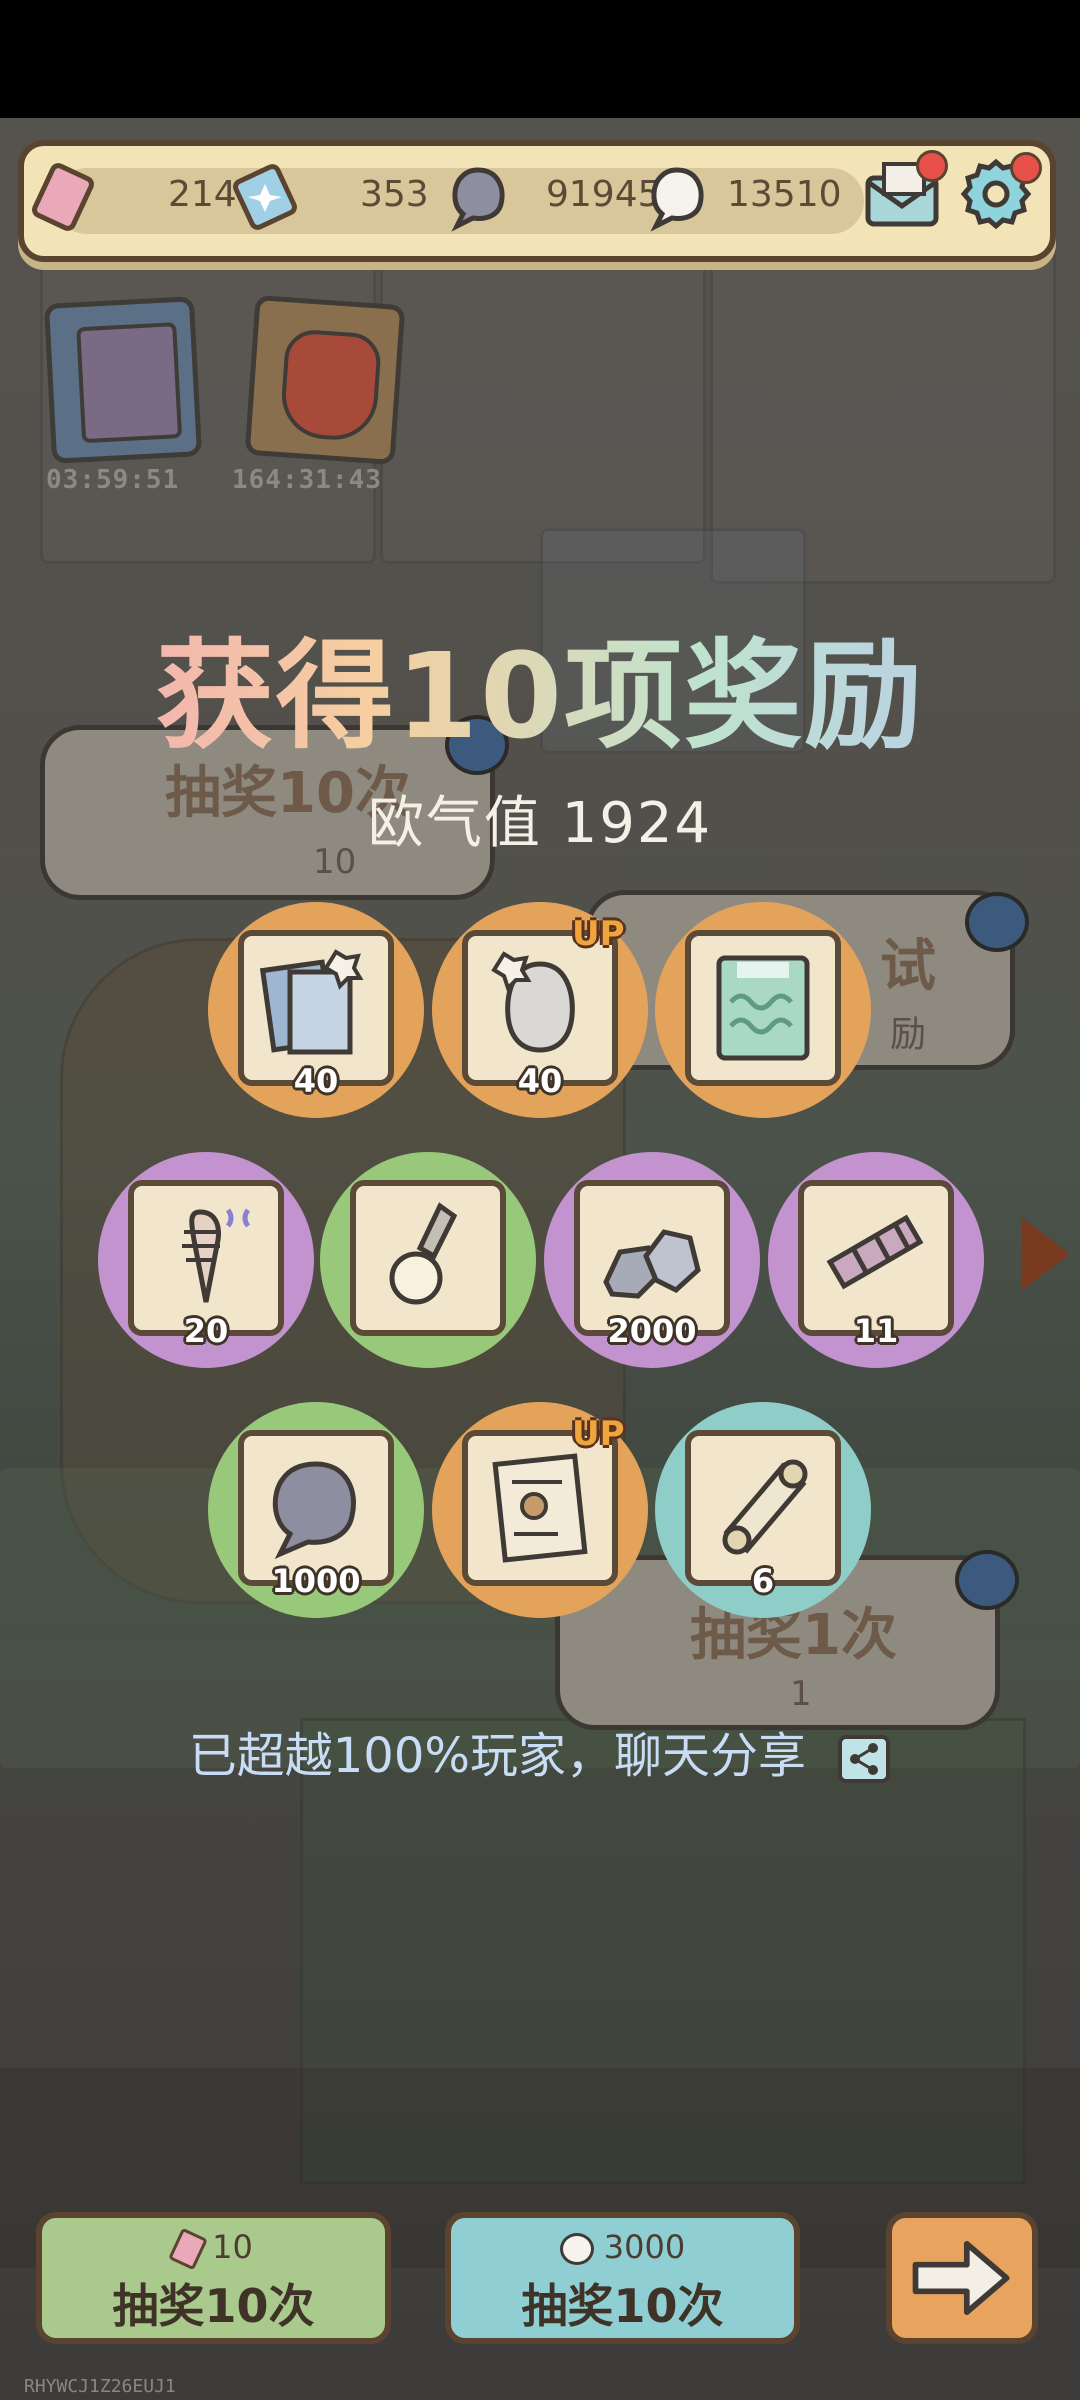 Image resolution: width=1080 pixels, height=2400 pixels. What do you see at coordinates (202, 194) in the screenshot?
I see `ticket-count: 214` at bounding box center [202, 194].